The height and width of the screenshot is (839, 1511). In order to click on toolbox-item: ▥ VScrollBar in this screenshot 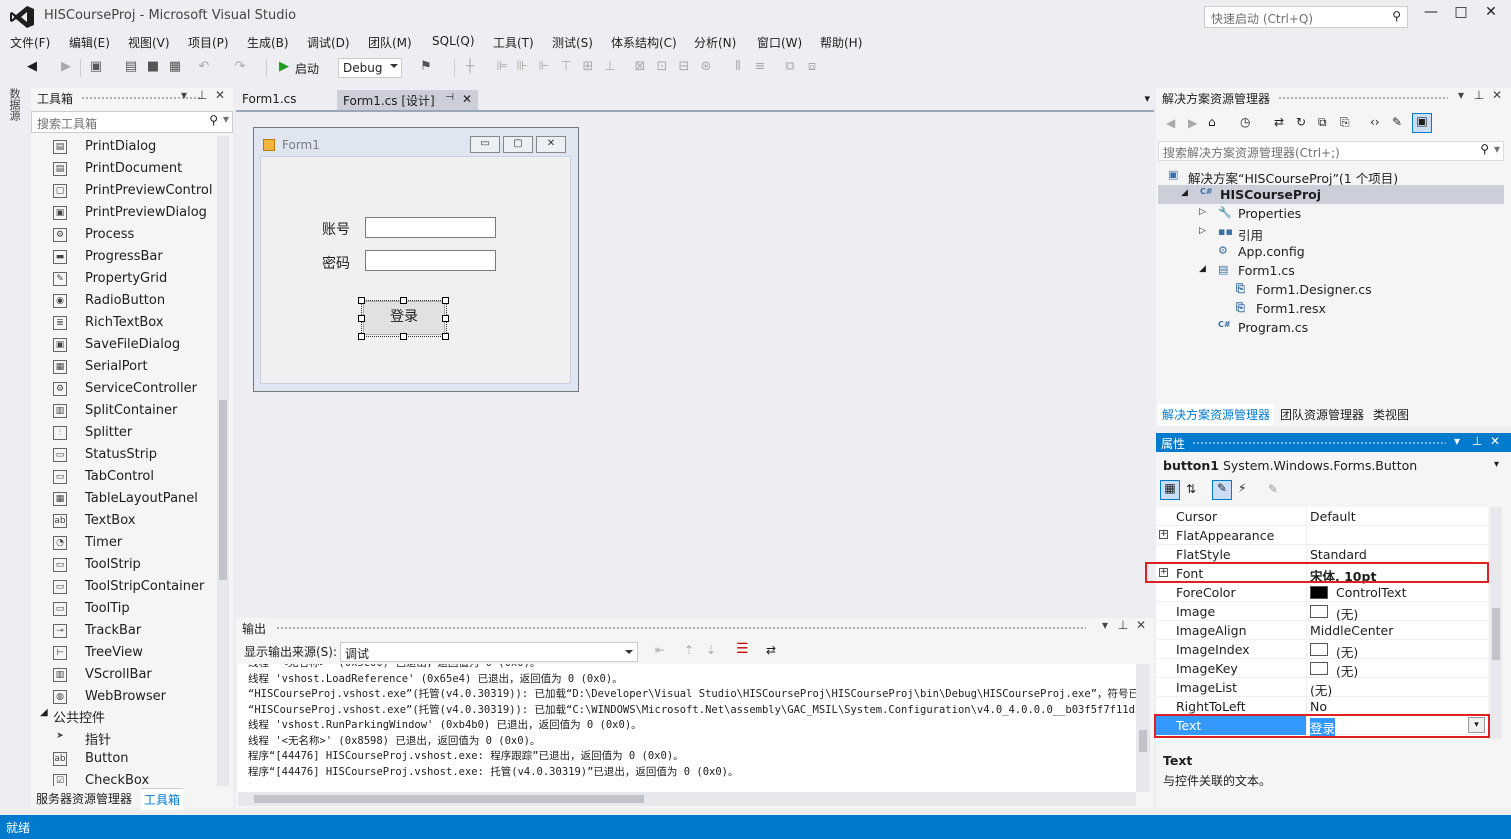, I will do `click(124, 675)`.